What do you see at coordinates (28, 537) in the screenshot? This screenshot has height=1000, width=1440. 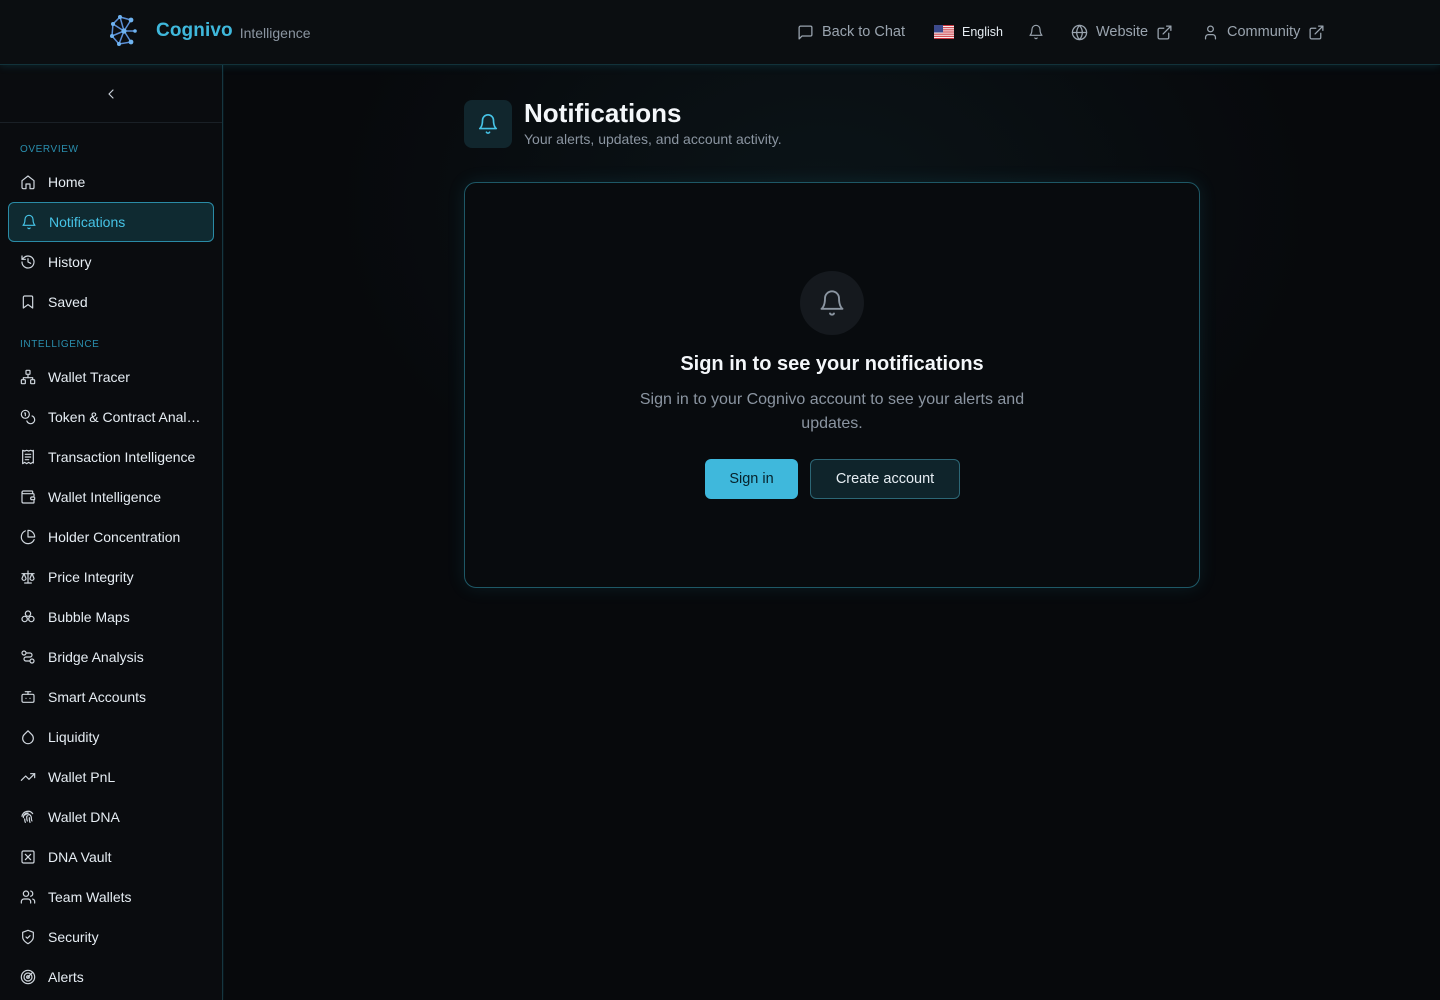 I see `pie-chart-icon` at bounding box center [28, 537].